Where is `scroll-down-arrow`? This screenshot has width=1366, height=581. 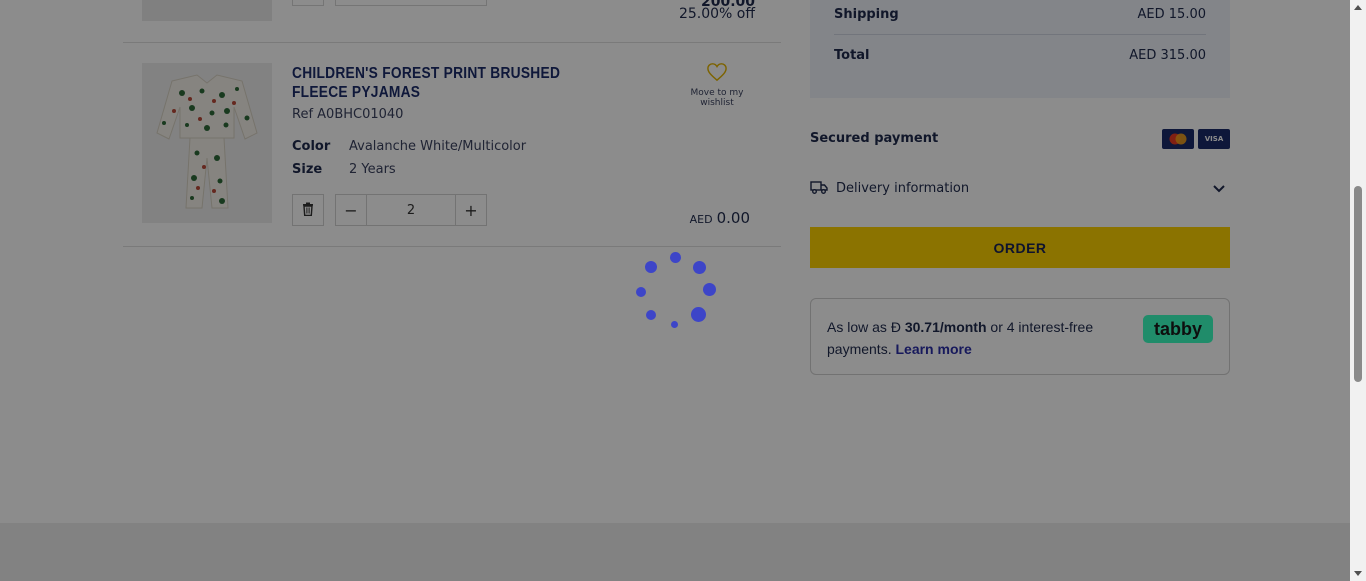 scroll-down-arrow is located at coordinates (1358, 573).